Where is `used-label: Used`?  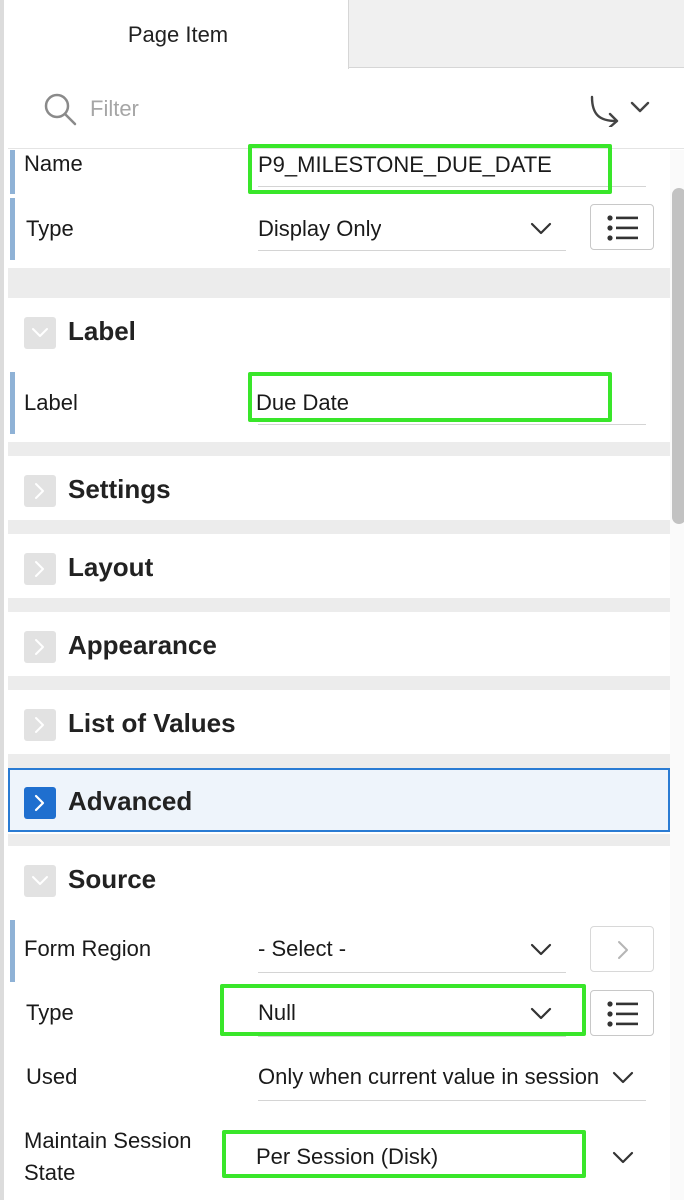
used-label: Used is located at coordinates (52, 1076).